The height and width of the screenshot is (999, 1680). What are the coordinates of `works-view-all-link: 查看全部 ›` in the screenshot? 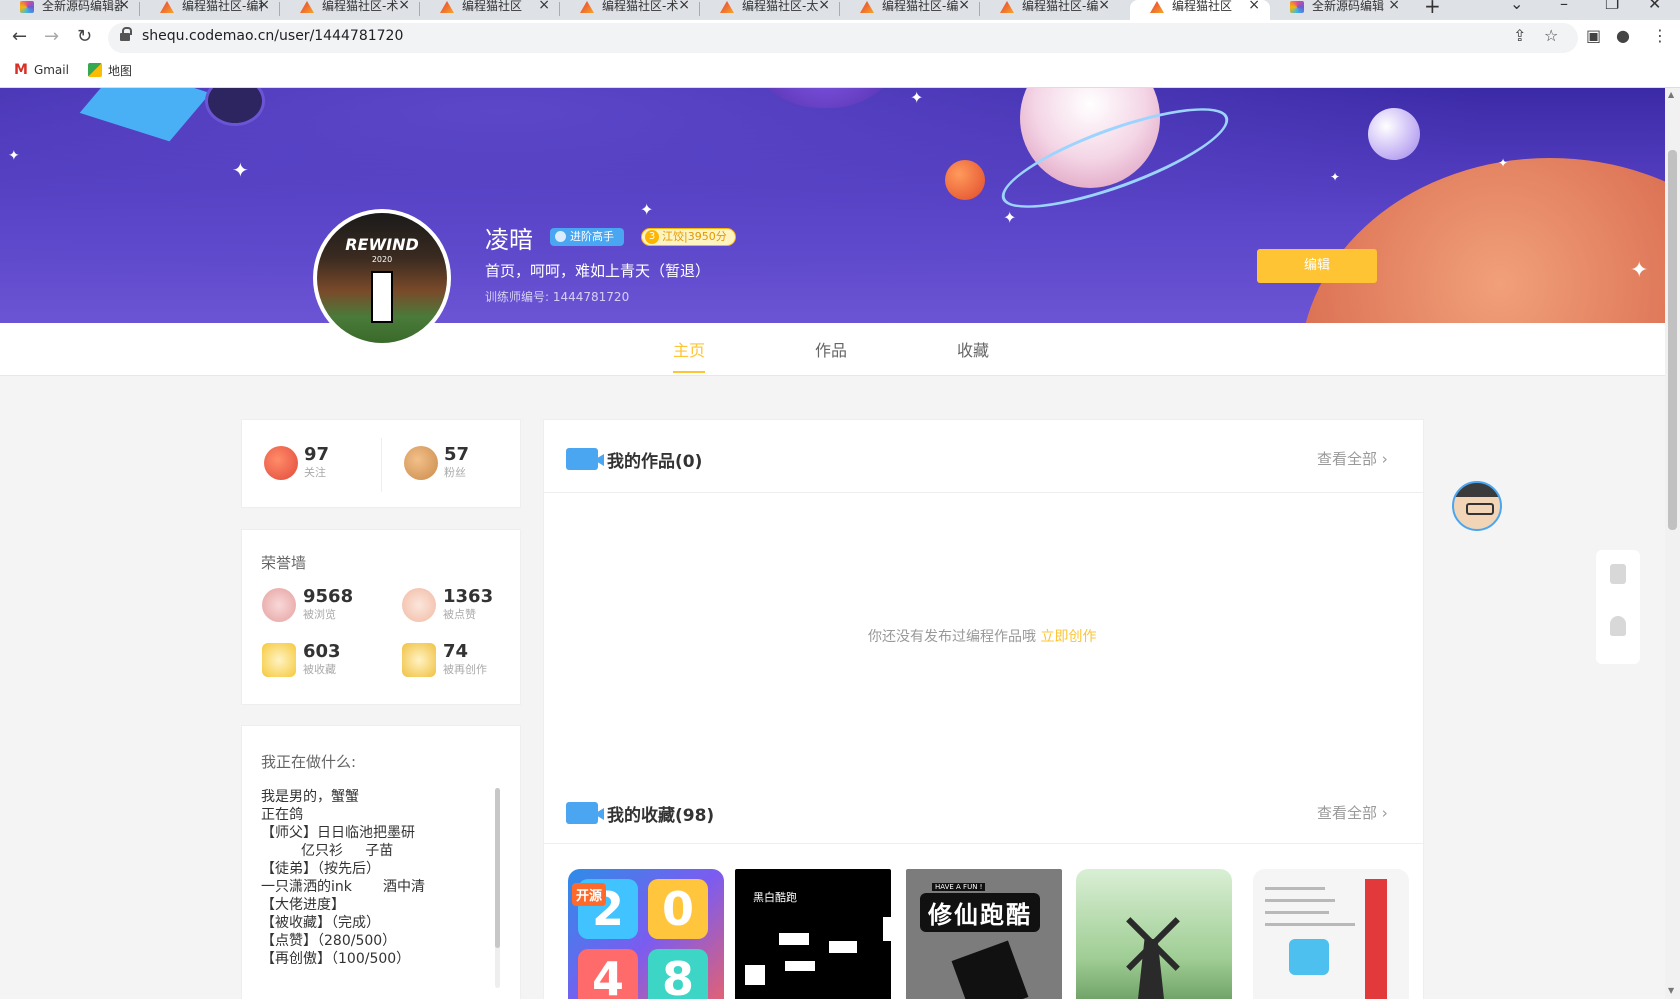 It's located at (1352, 458).